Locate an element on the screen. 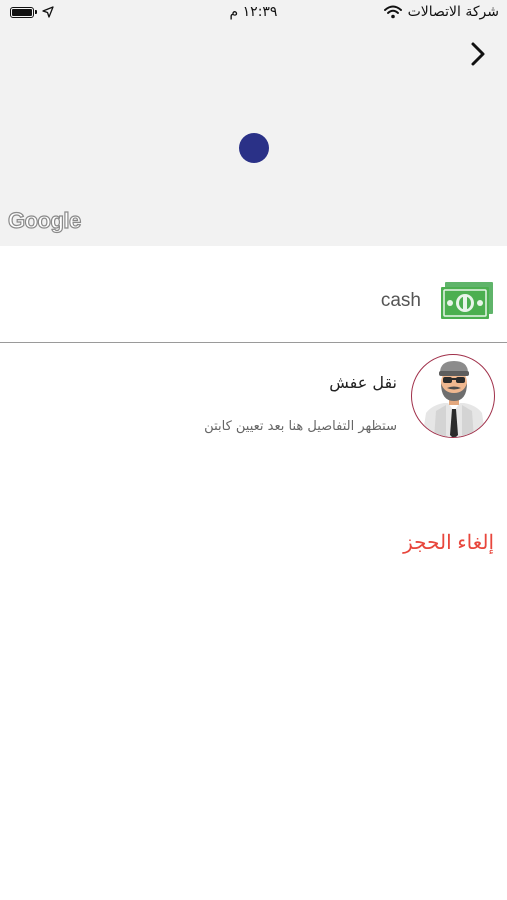 The height and width of the screenshot is (900, 507). driver-avatar-icon is located at coordinates (454, 399).